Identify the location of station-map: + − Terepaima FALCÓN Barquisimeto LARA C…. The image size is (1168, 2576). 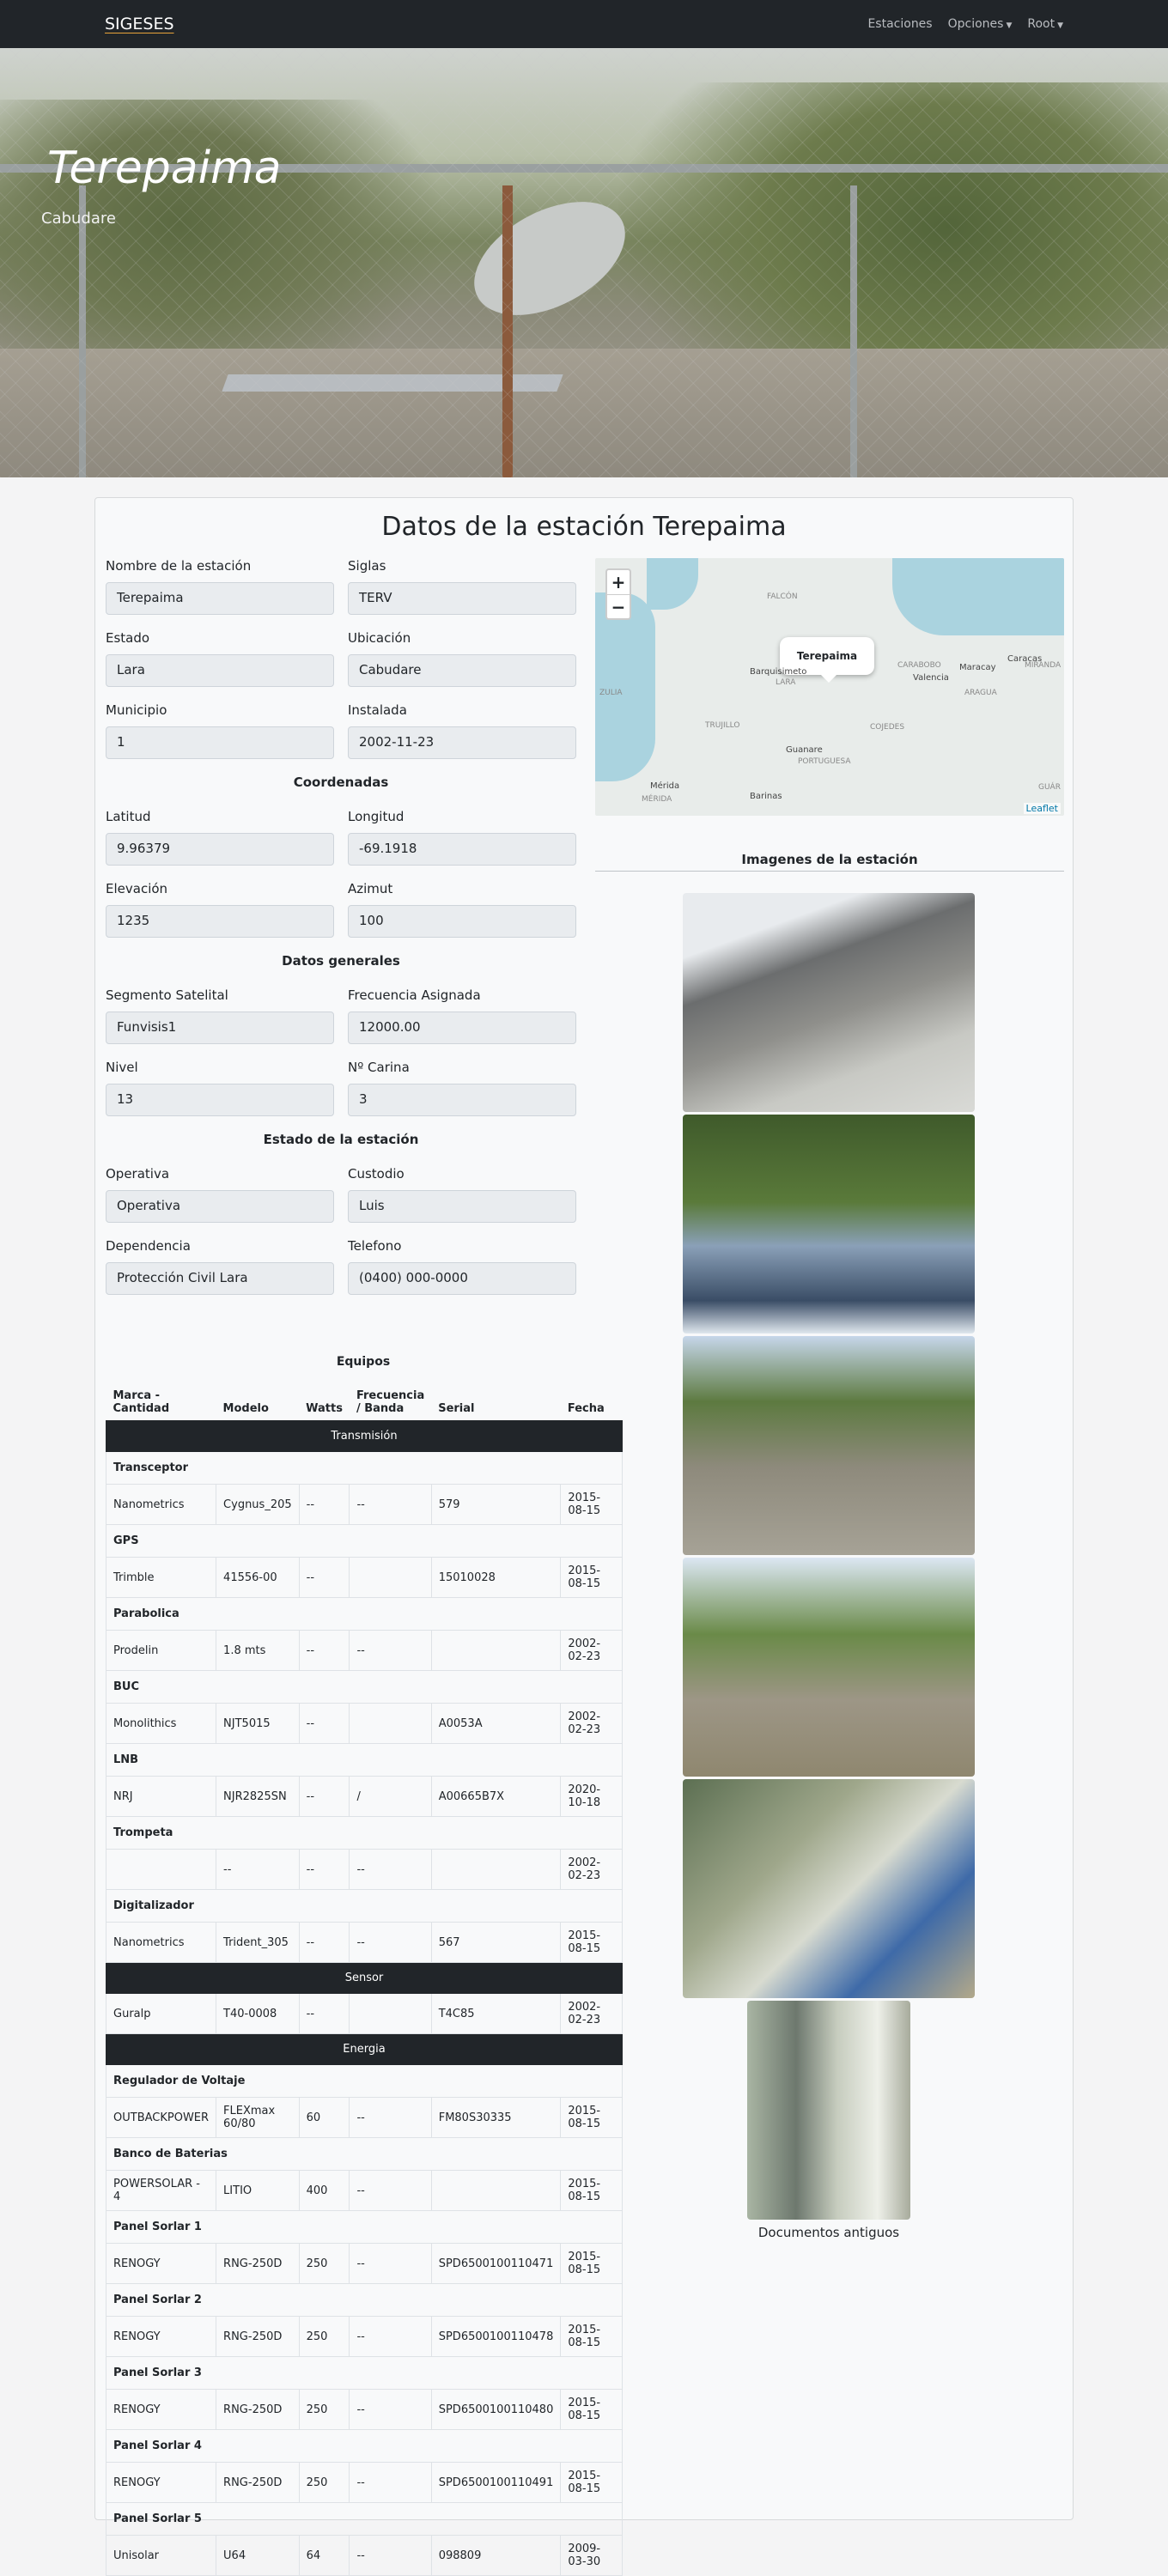
(829, 687).